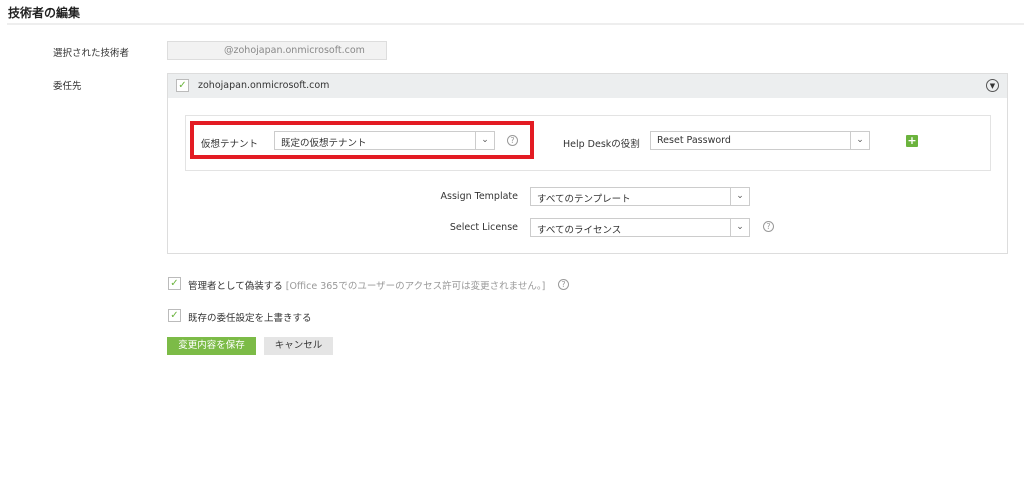 The image size is (1024, 482). I want to click on save-button: 変更内容を保存, so click(211, 346).